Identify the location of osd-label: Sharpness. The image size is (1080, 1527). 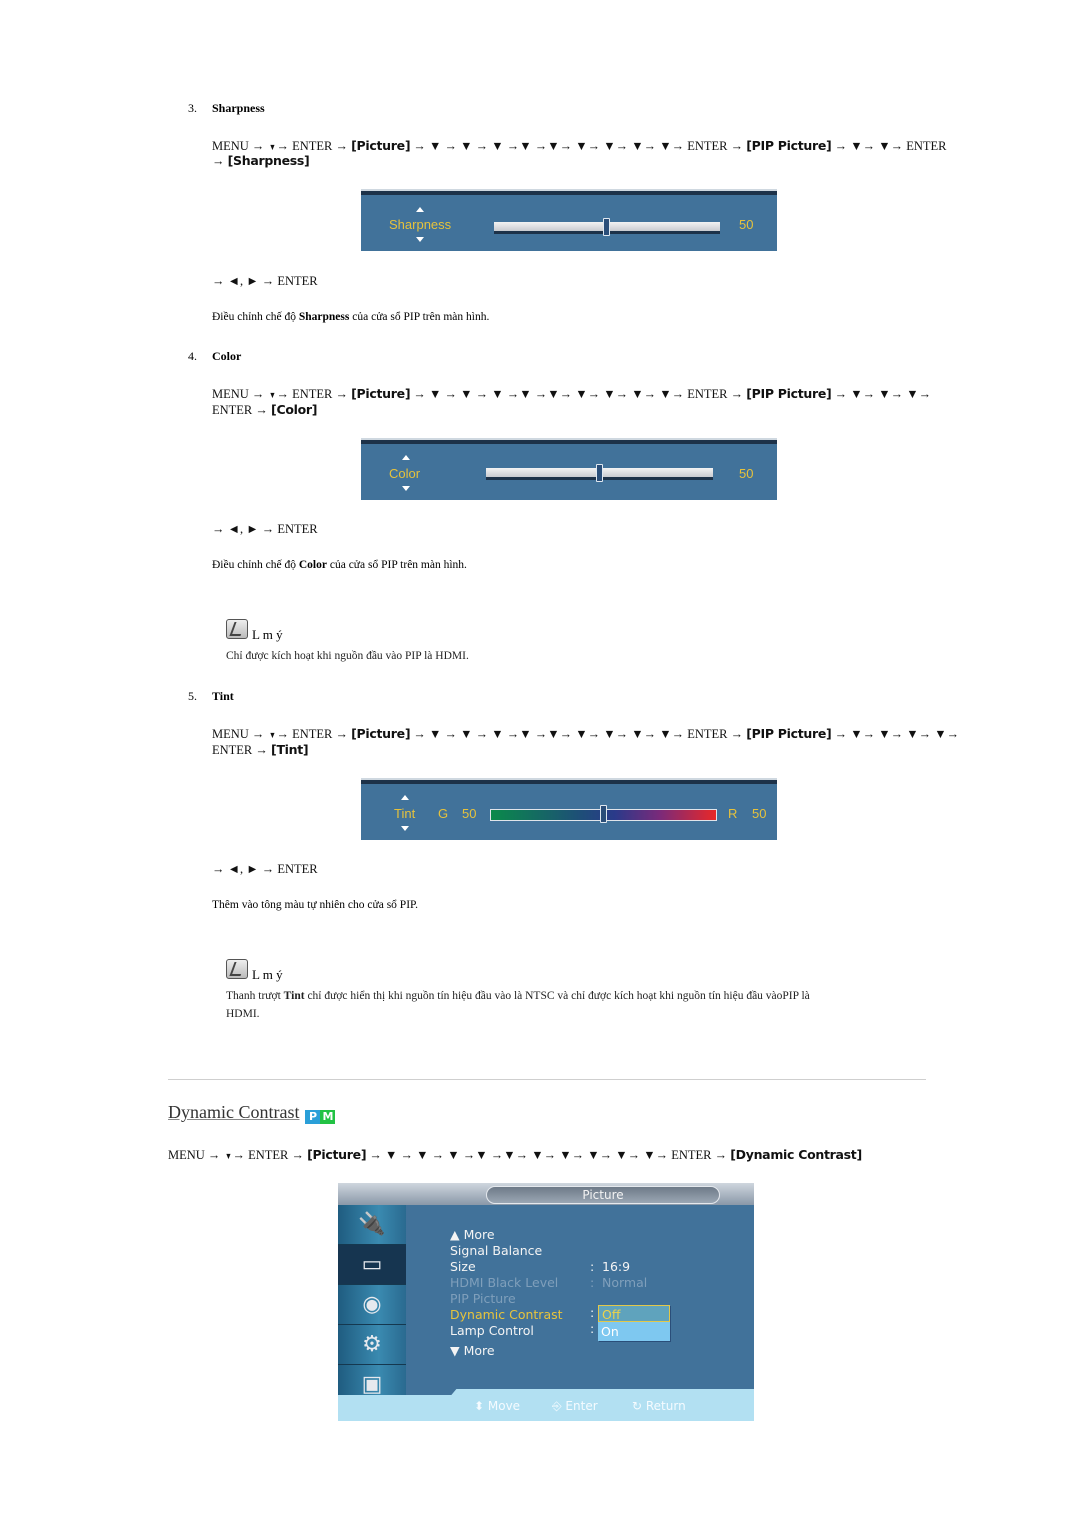
(420, 224).